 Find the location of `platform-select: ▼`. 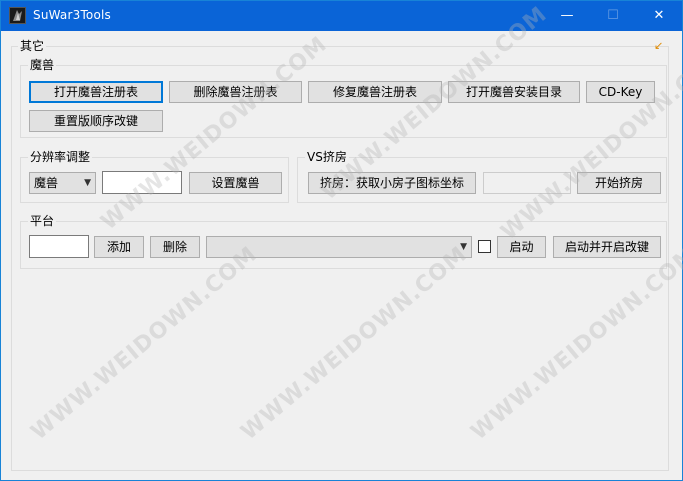

platform-select: ▼ is located at coordinates (339, 247).